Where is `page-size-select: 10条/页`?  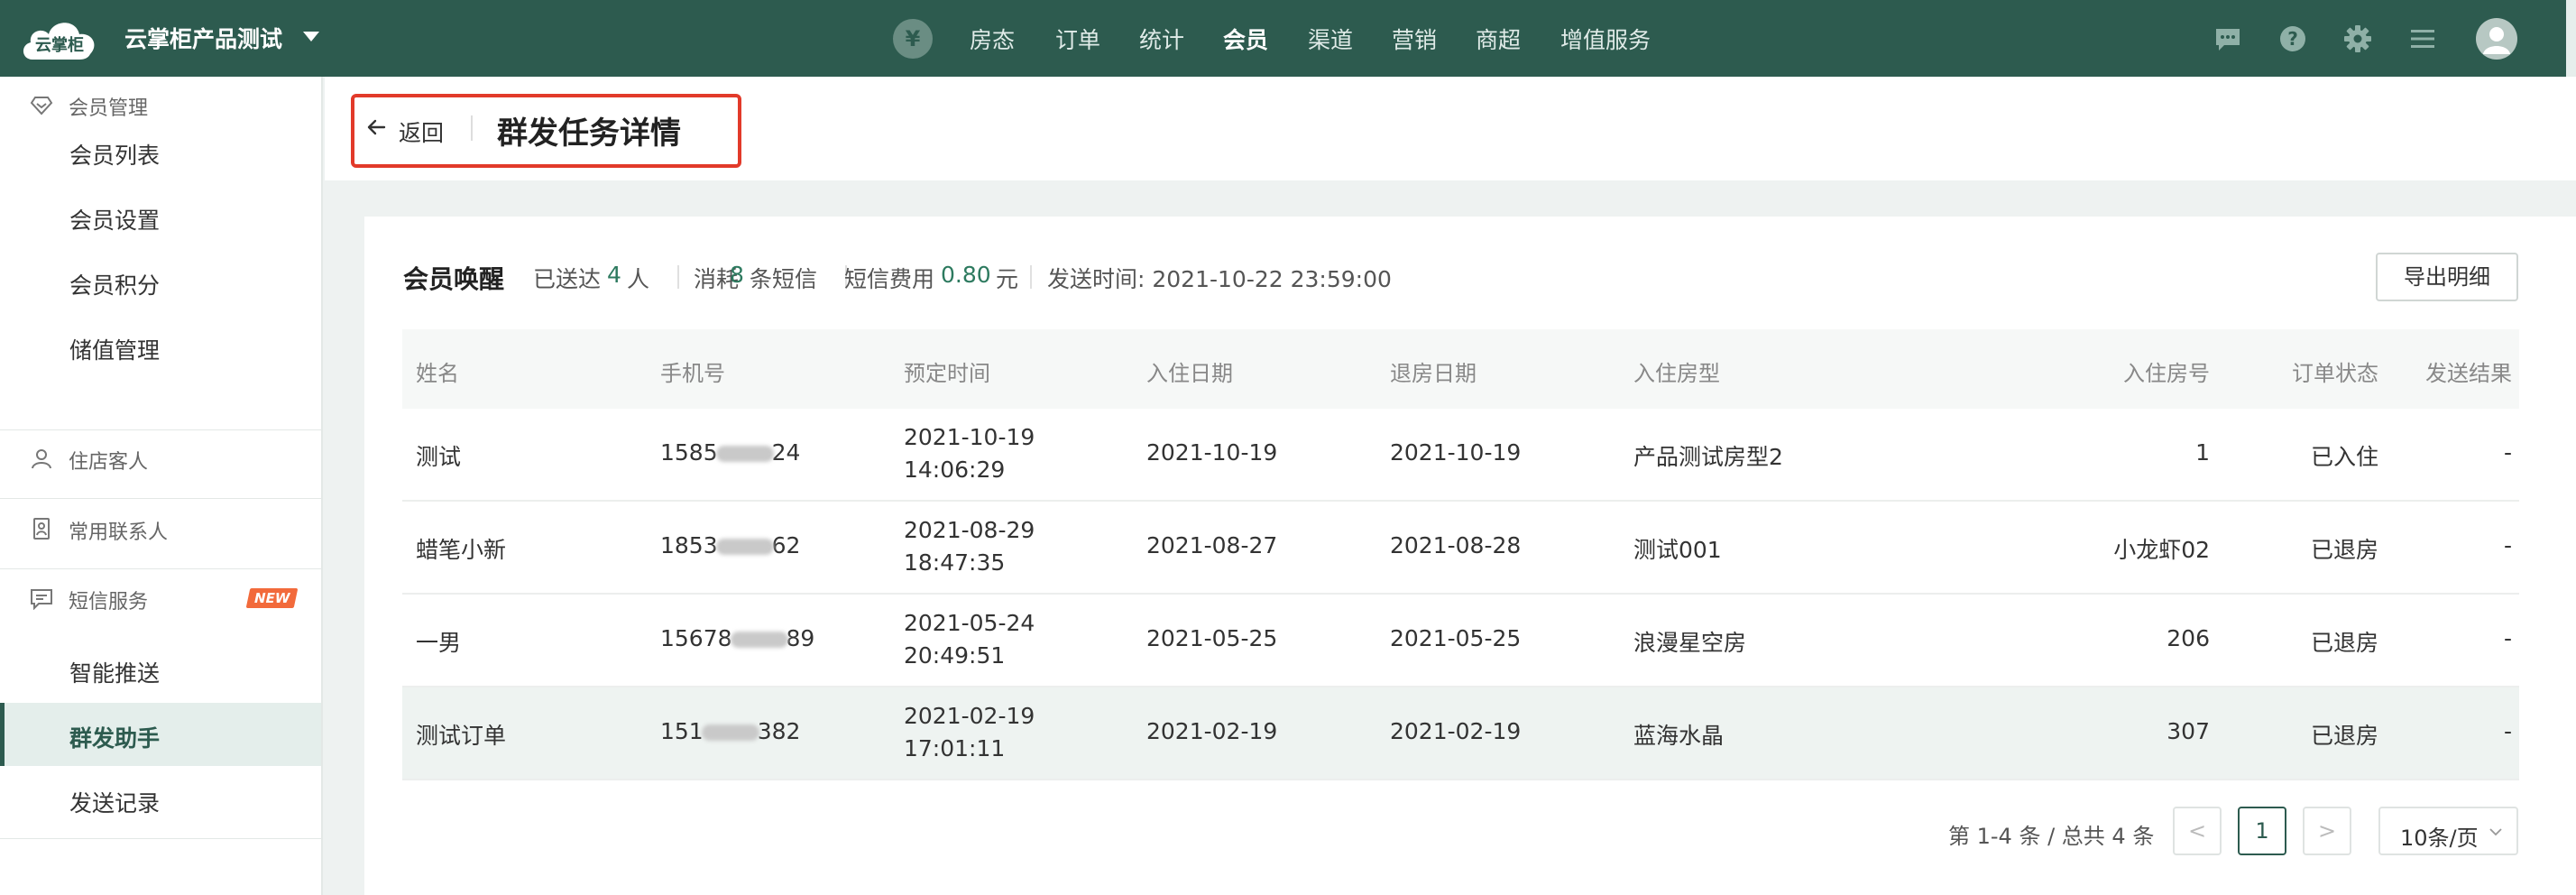 page-size-select: 10条/页 is located at coordinates (2448, 831).